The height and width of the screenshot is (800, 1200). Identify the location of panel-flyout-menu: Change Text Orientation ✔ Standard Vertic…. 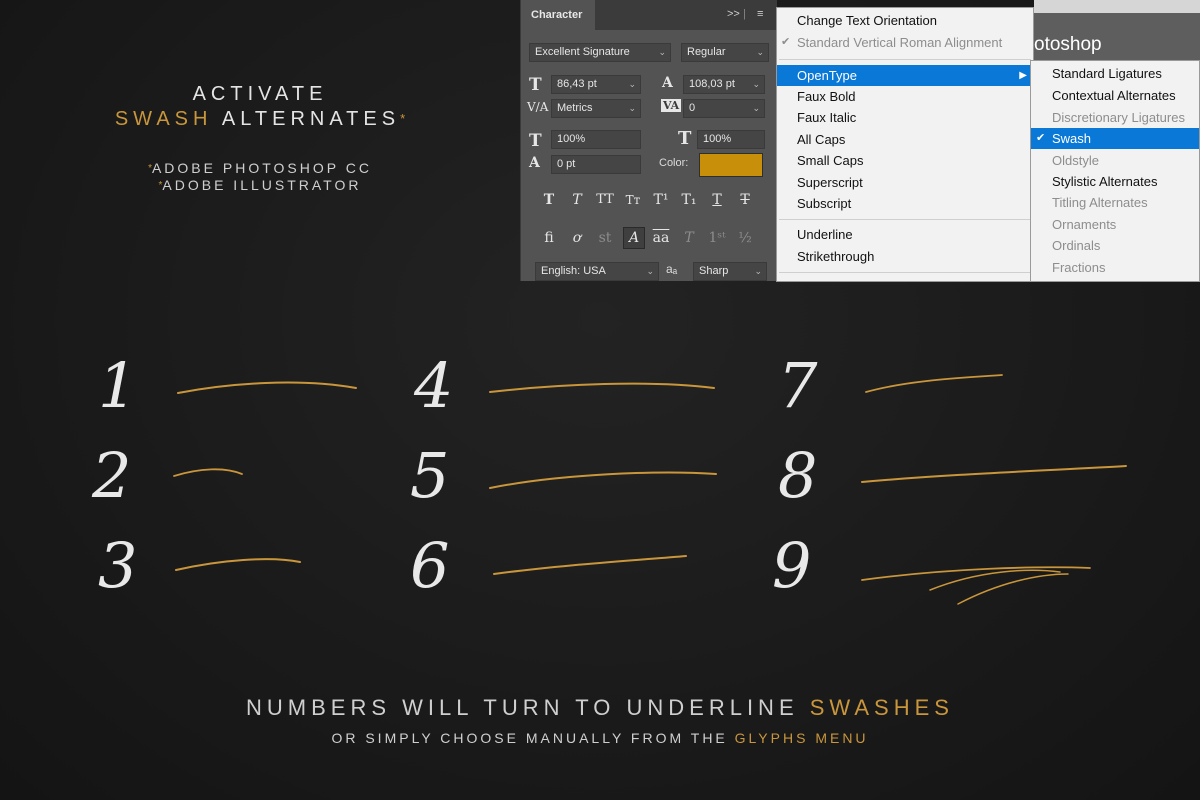
(905, 144).